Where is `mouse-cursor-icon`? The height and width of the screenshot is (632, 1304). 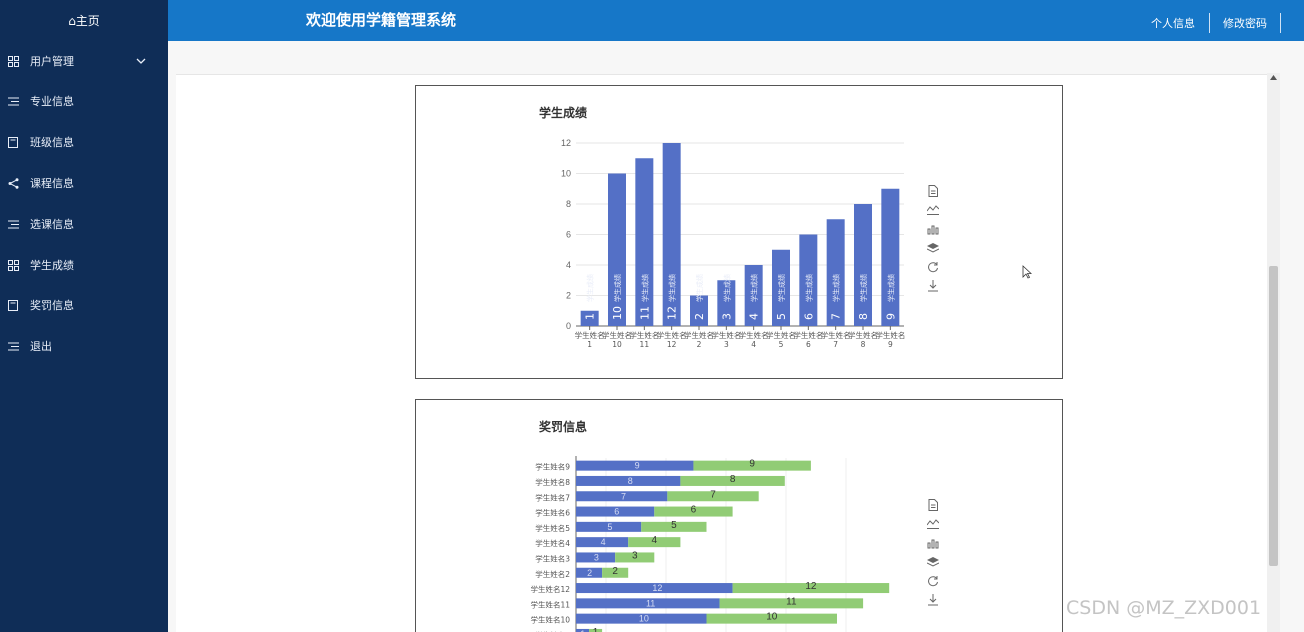
mouse-cursor-icon is located at coordinates (1027, 272).